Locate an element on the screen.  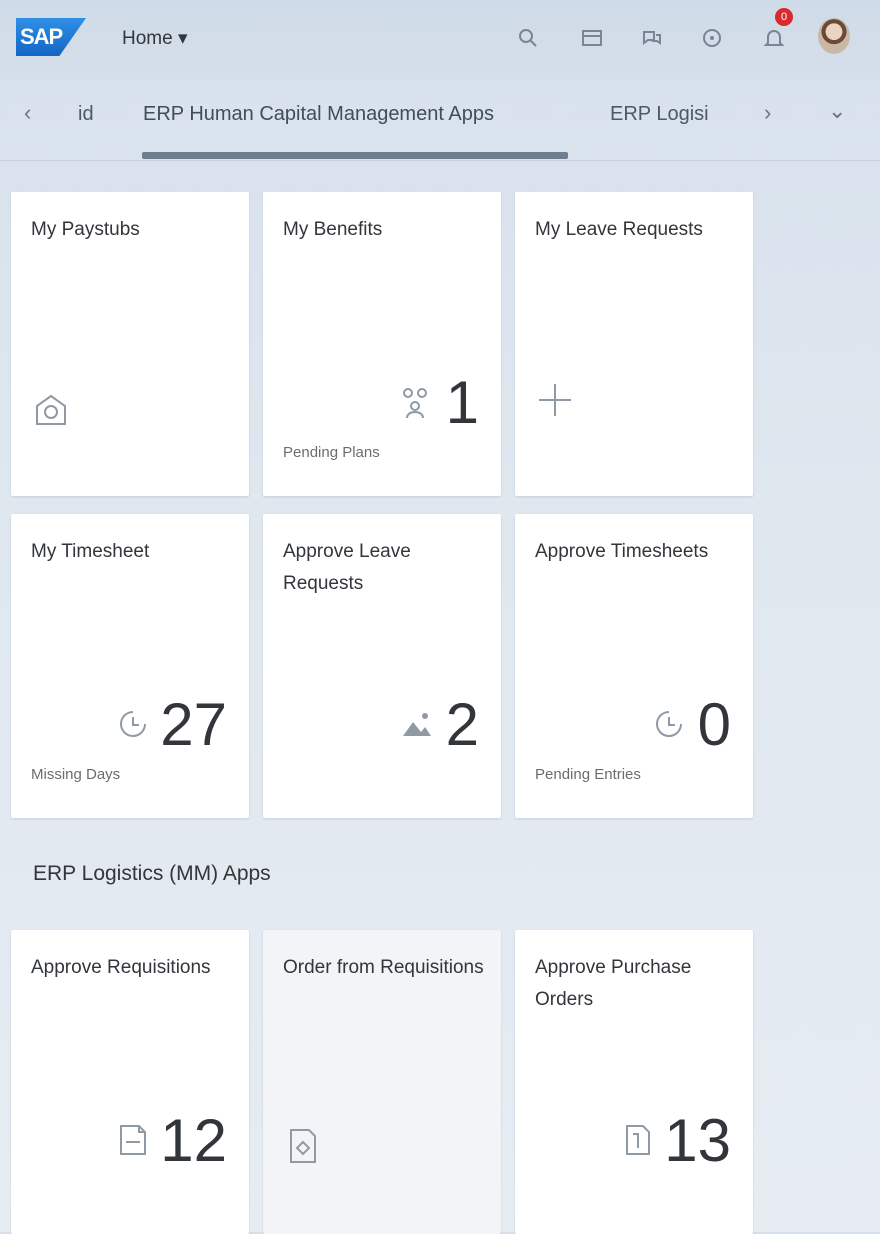
tile-kpi-value: 27 is located at coordinates (193, 724).